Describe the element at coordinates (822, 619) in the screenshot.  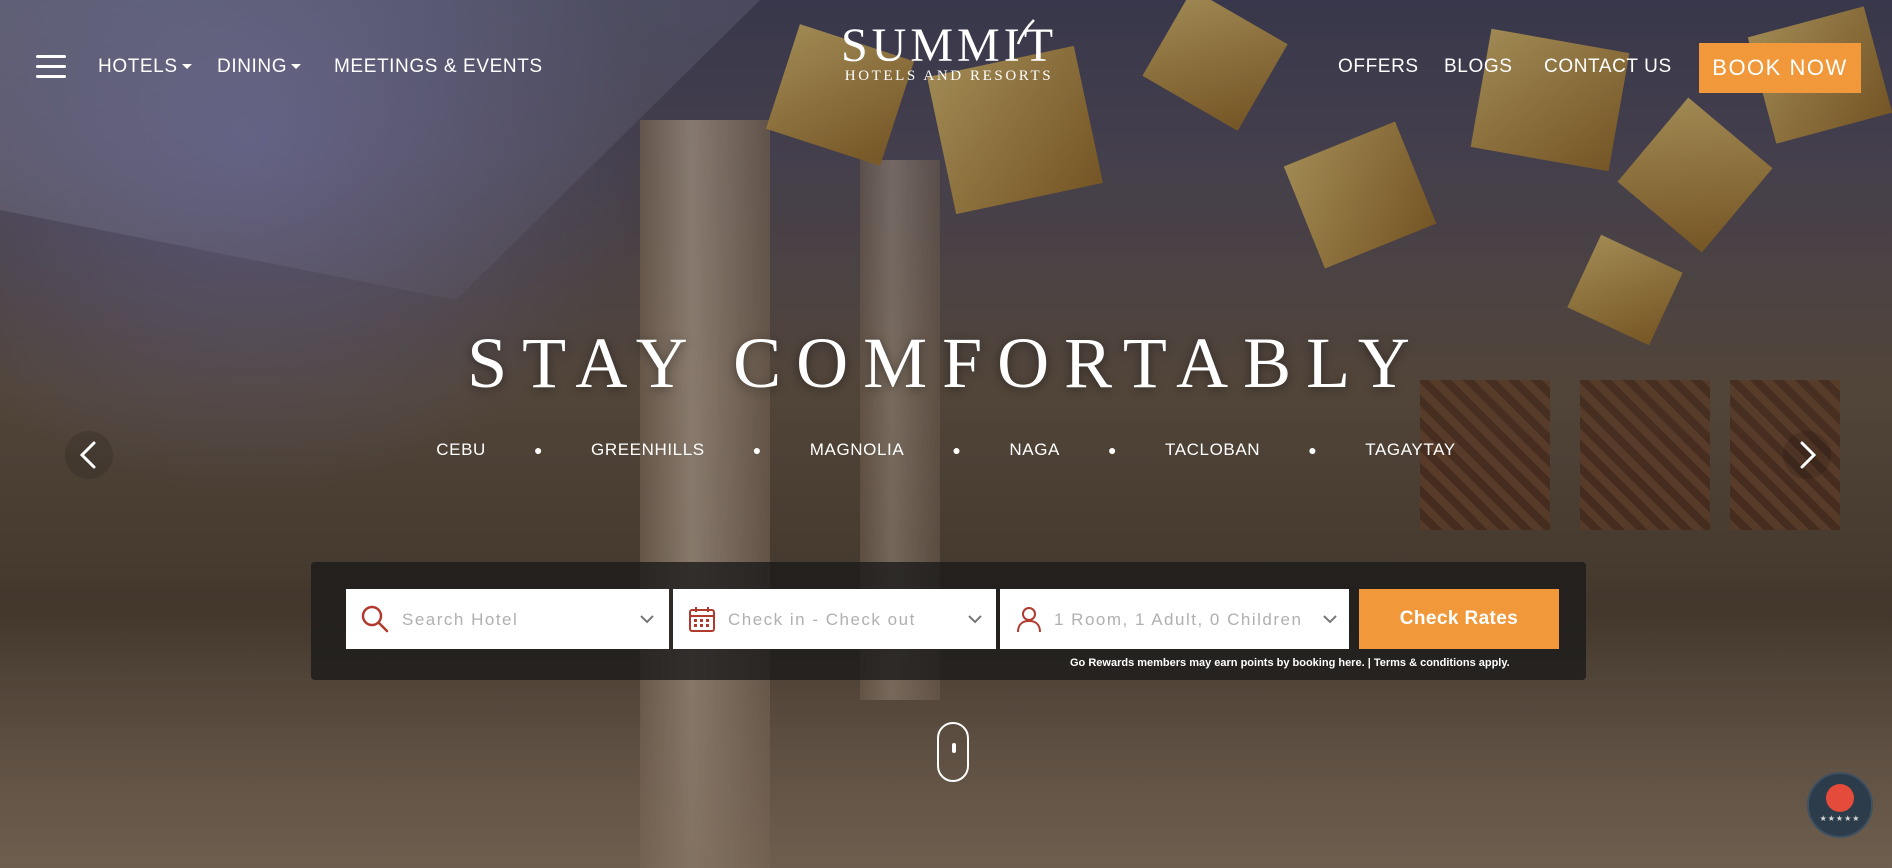
I see `date-range-placeholder: Check in - Check out` at that location.